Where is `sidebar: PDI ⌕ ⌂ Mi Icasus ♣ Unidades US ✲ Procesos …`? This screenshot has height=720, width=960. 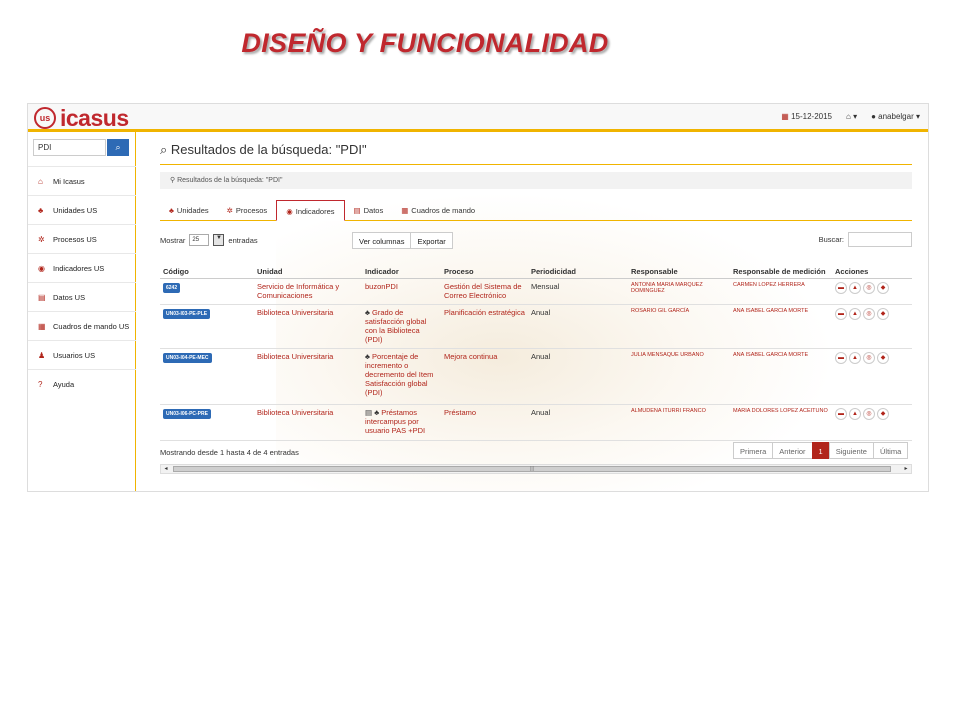
sidebar: PDI ⌕ ⌂ Mi Icasus ♣ Unidades US ✲ Procesos … is located at coordinates (82, 311).